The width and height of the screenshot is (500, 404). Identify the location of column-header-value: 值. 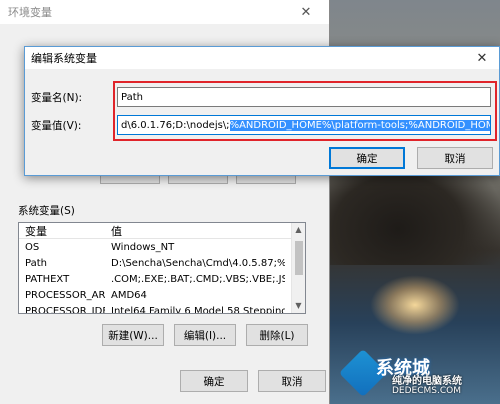
(195, 231).